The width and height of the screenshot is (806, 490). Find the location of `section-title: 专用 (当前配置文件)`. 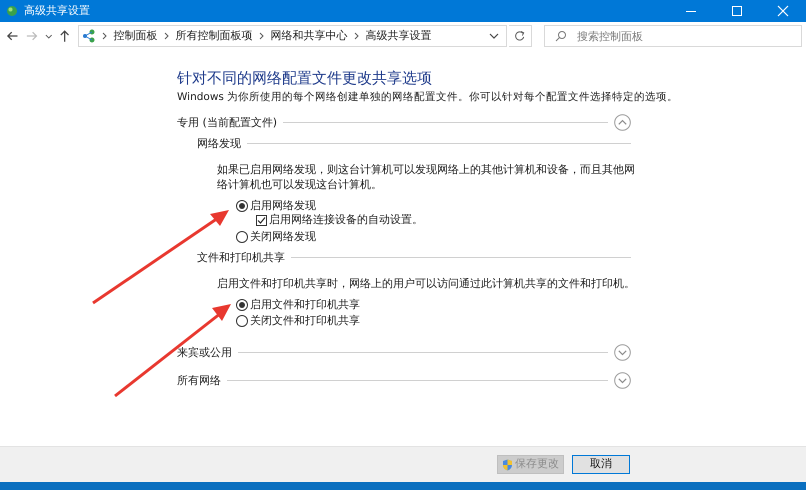

section-title: 专用 (当前配置文件) is located at coordinates (227, 122).